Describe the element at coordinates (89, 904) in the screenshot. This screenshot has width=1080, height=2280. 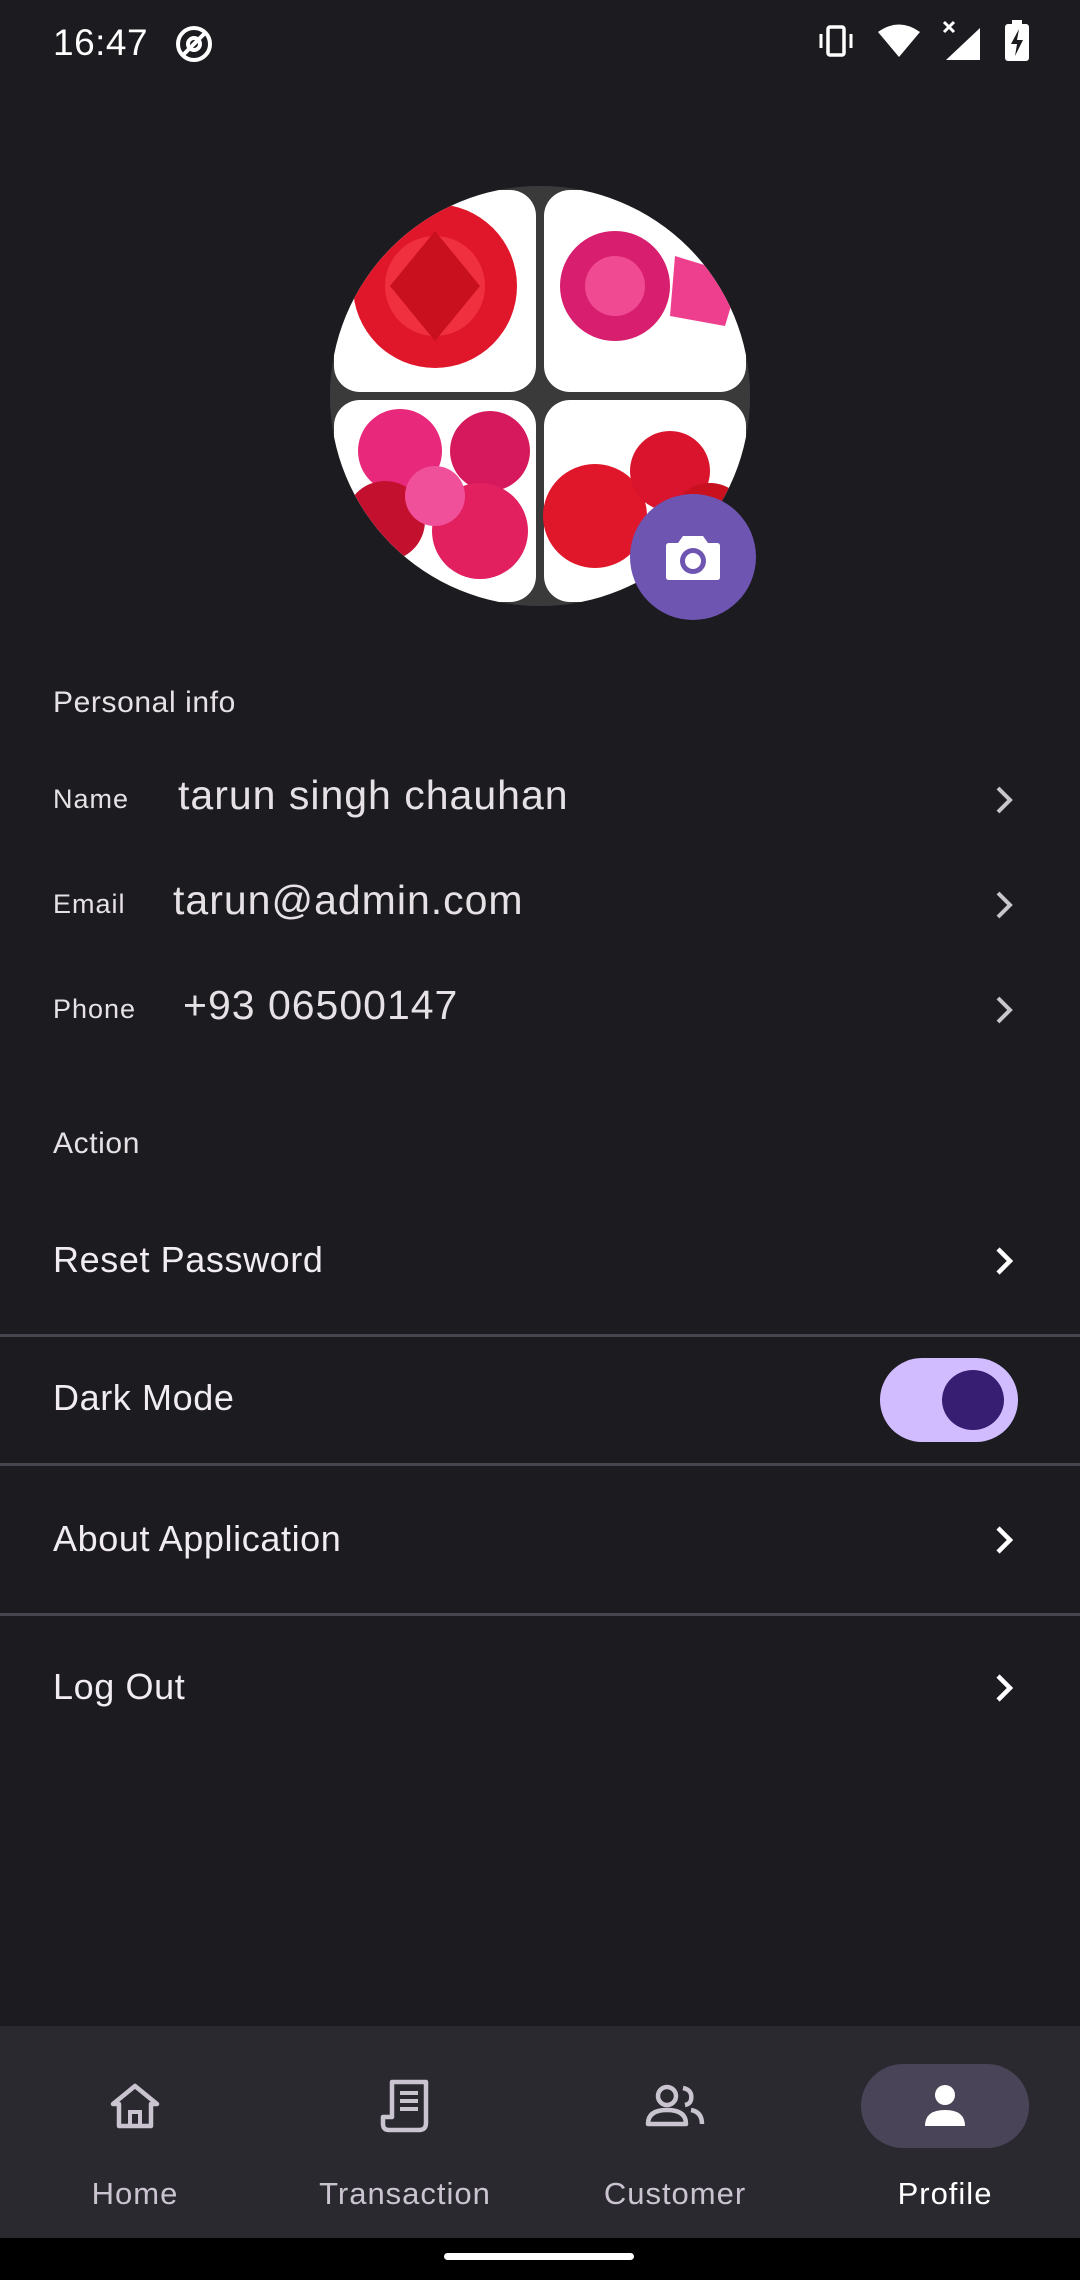
I see `email-label: Email` at that location.